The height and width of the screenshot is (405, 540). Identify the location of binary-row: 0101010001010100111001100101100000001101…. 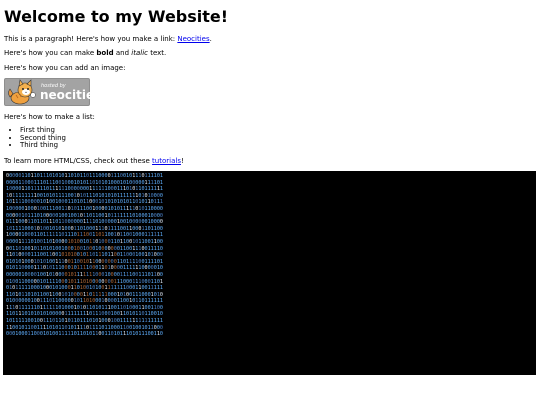
(84, 261).